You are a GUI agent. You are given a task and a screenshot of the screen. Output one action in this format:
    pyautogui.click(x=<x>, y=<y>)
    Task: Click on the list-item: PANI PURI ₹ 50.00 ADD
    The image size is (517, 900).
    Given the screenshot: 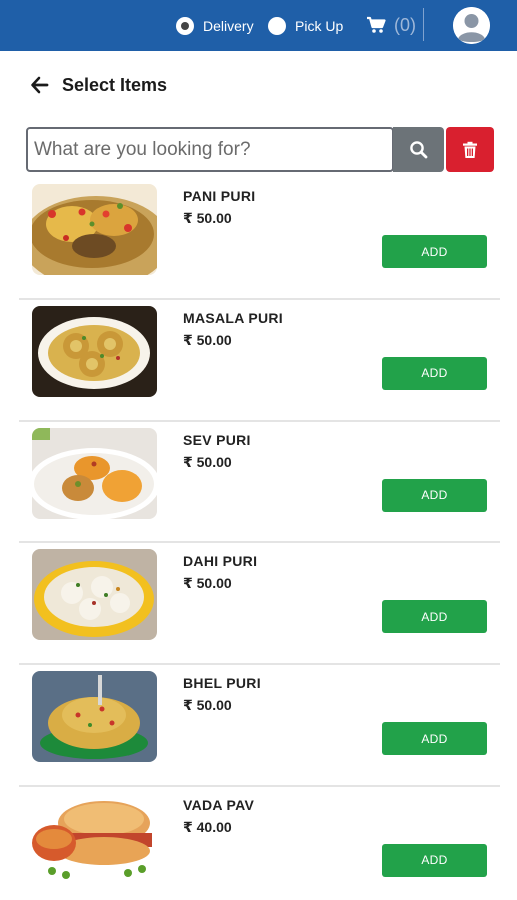 What is the action you would take?
    pyautogui.click(x=259, y=239)
    